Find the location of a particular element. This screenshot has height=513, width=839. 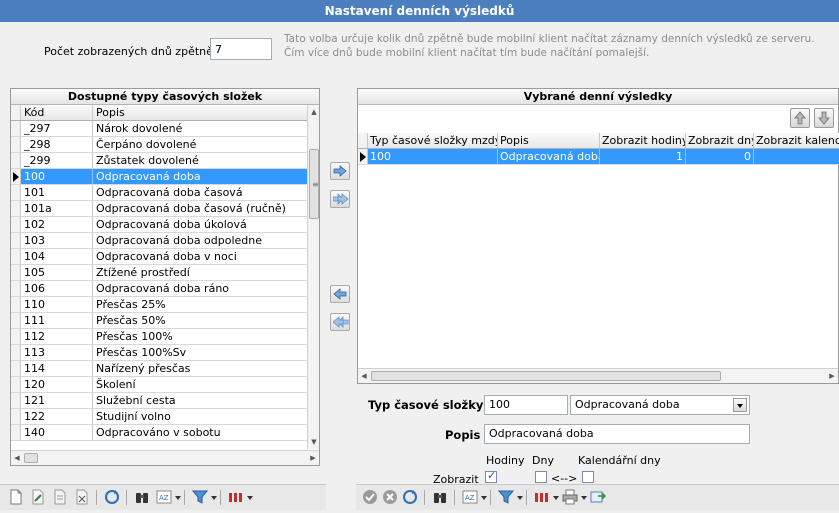

refresh-icon is located at coordinates (112, 497).